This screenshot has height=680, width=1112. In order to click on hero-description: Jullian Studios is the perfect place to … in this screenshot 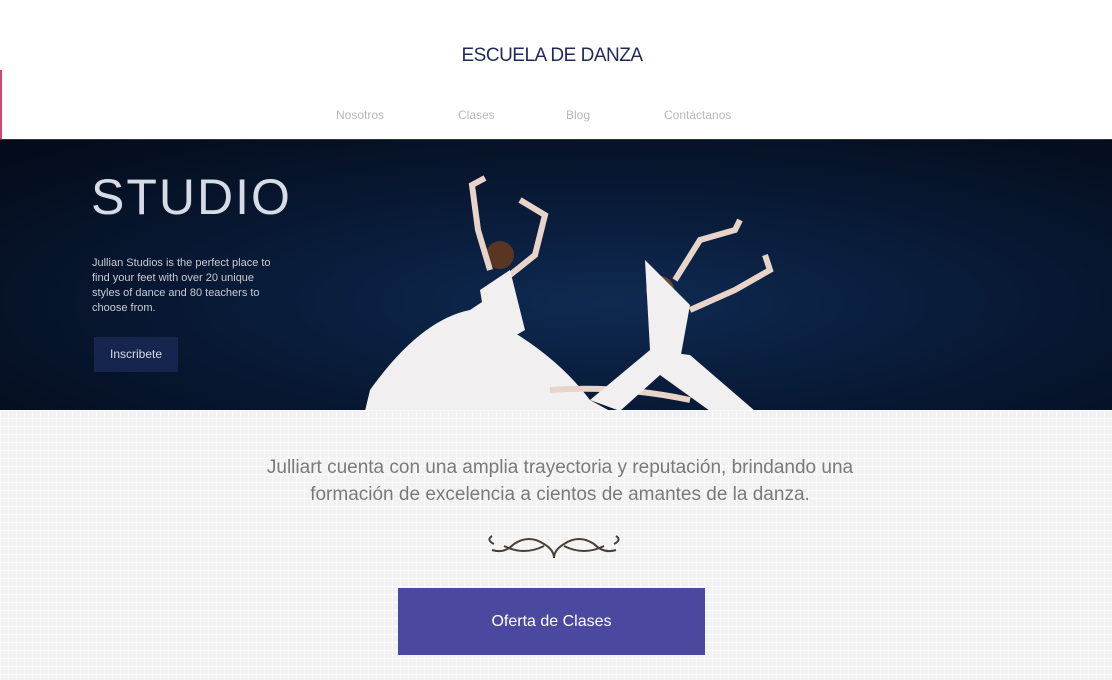, I will do `click(181, 285)`.